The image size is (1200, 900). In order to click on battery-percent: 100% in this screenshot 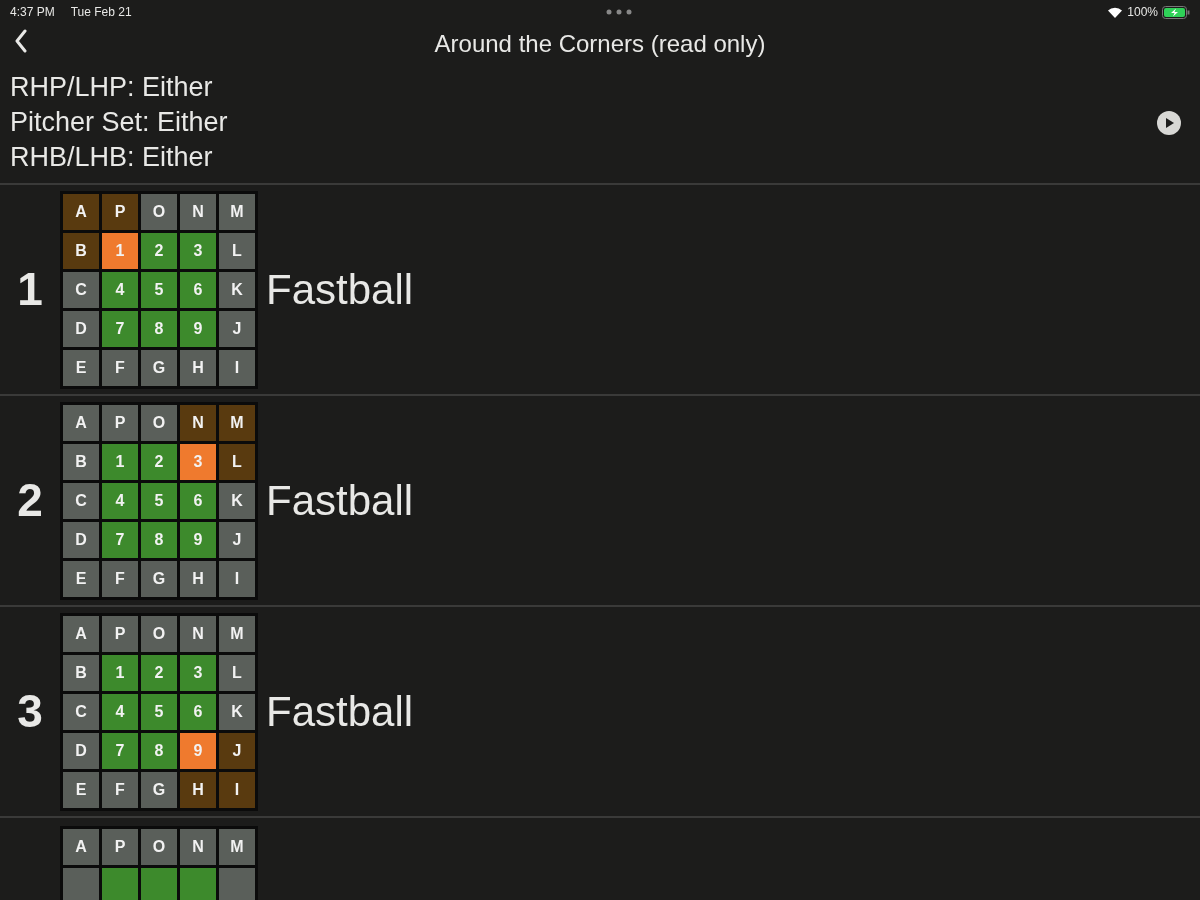, I will do `click(1142, 12)`.